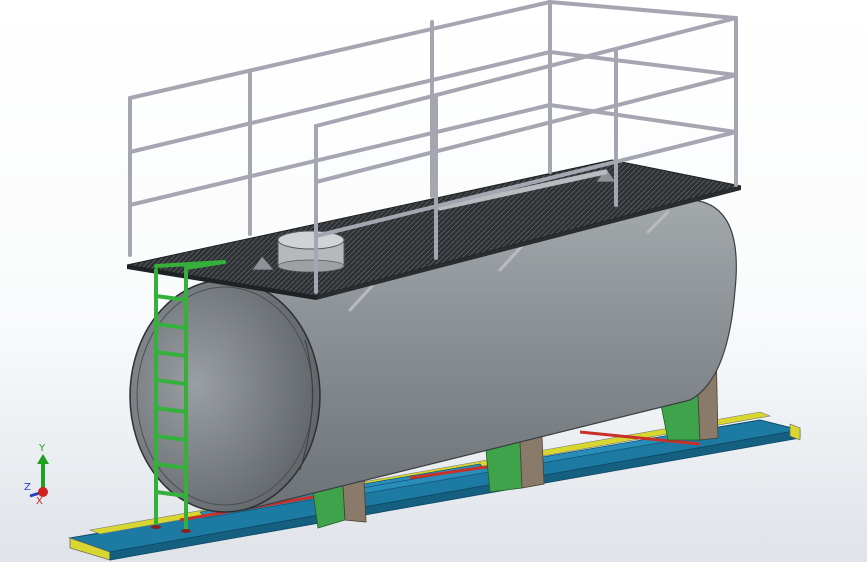 The width and height of the screenshot is (867, 562). What do you see at coordinates (42, 448) in the screenshot?
I see `y-axis-label: Y` at bounding box center [42, 448].